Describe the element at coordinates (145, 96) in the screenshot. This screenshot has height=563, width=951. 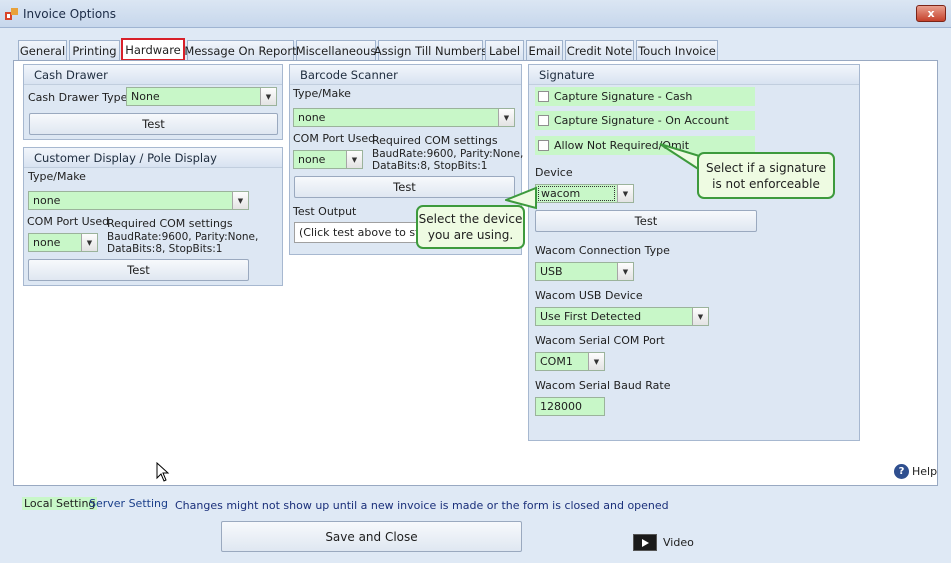
I see `cash-drawer-type-value: None` at that location.